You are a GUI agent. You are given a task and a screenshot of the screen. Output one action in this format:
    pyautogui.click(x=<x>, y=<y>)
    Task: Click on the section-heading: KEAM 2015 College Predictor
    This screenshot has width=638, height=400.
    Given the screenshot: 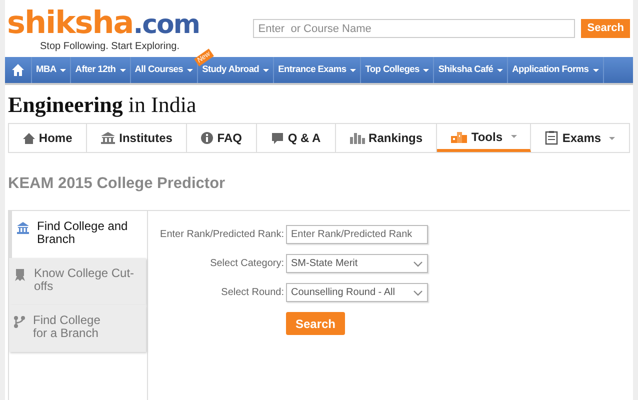 What is the action you would take?
    pyautogui.click(x=116, y=183)
    